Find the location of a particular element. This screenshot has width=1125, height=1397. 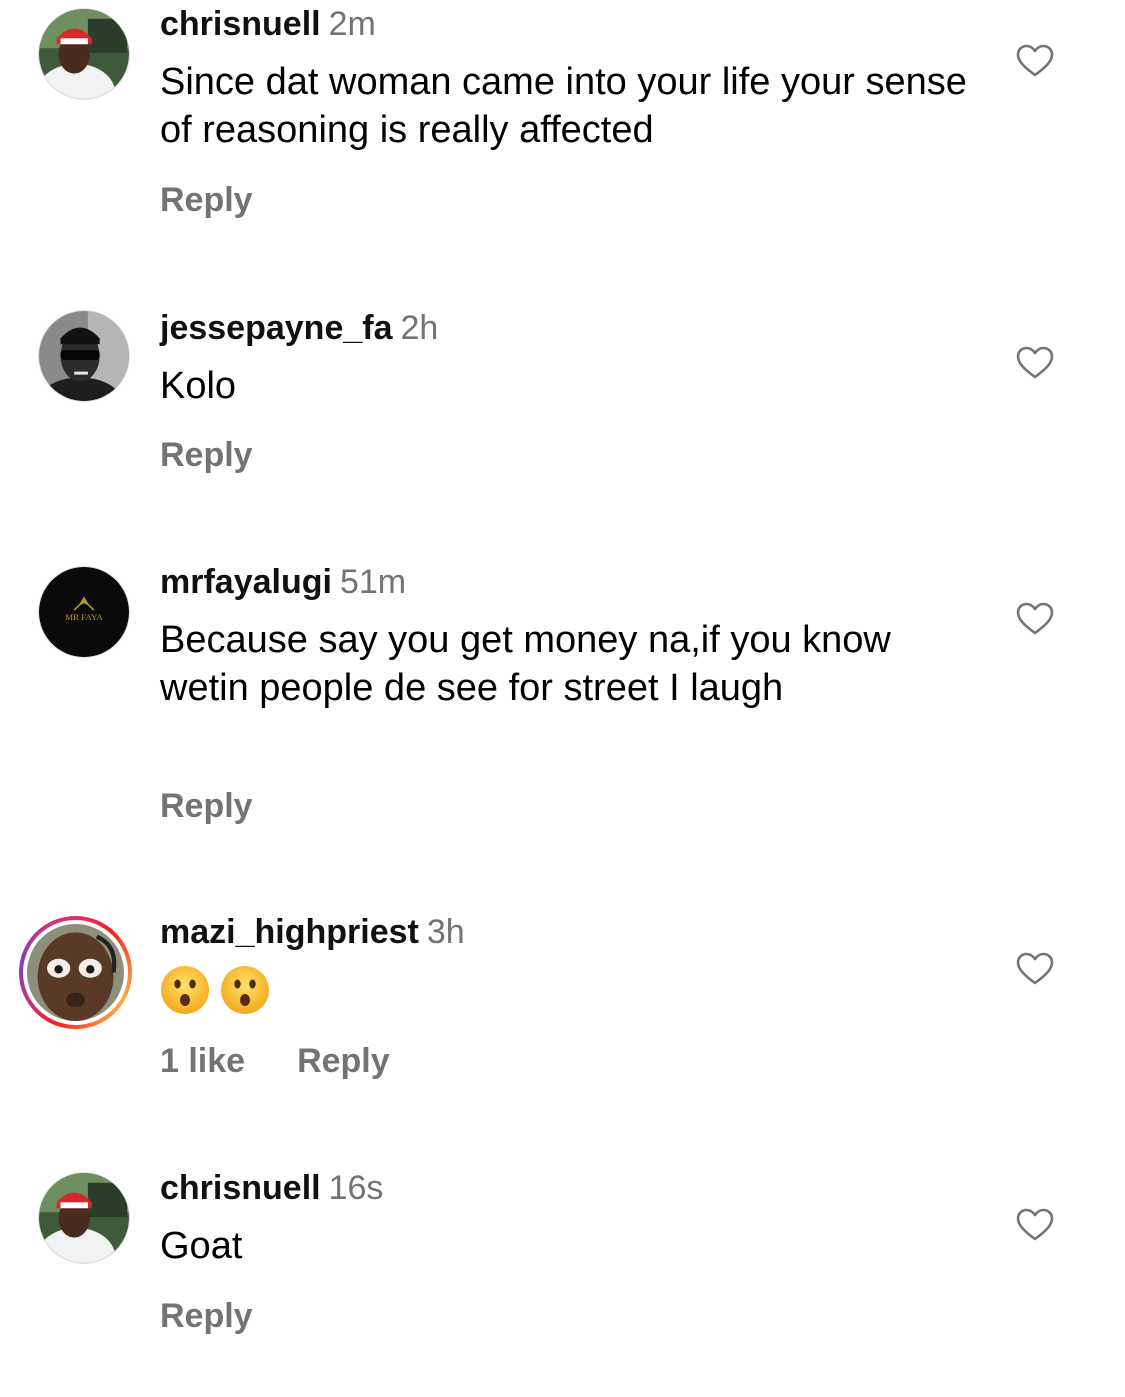

comment-text: Goat is located at coordinates (201, 1246).